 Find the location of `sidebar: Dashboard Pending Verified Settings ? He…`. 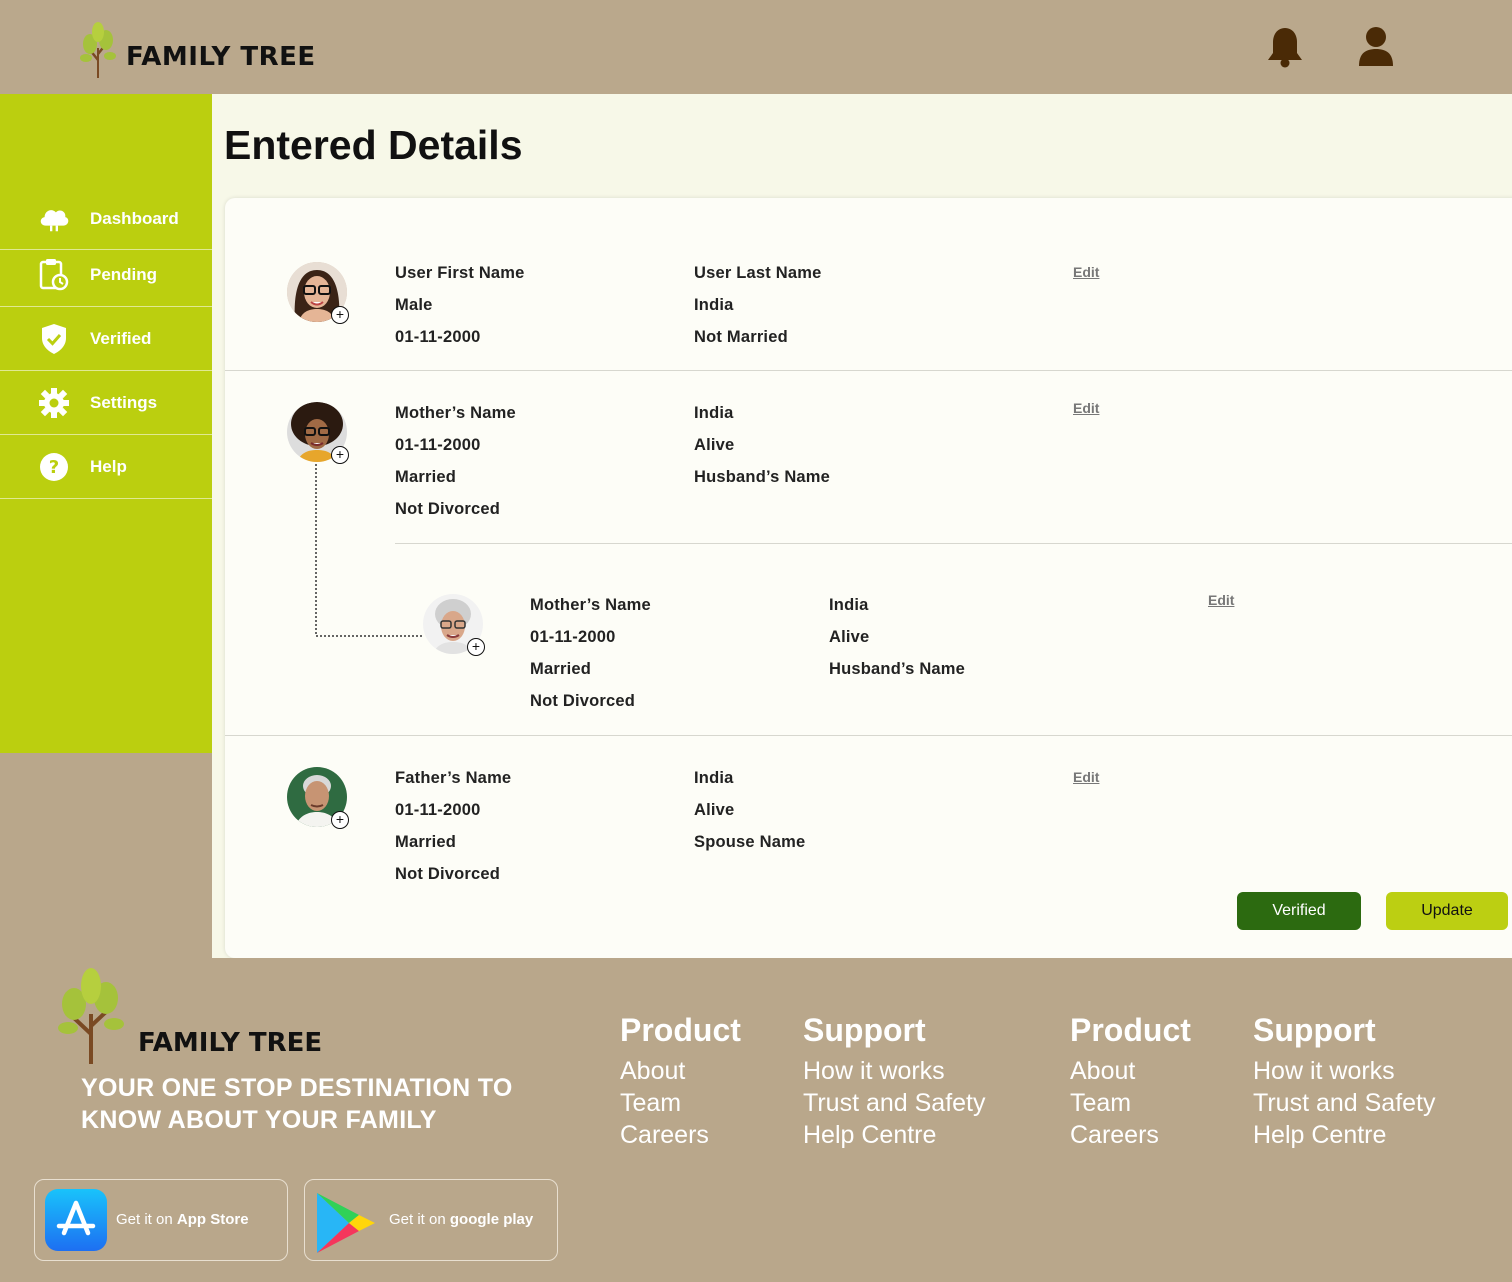

sidebar: Dashboard Pending Verified Settings ? He… is located at coordinates (106, 423).